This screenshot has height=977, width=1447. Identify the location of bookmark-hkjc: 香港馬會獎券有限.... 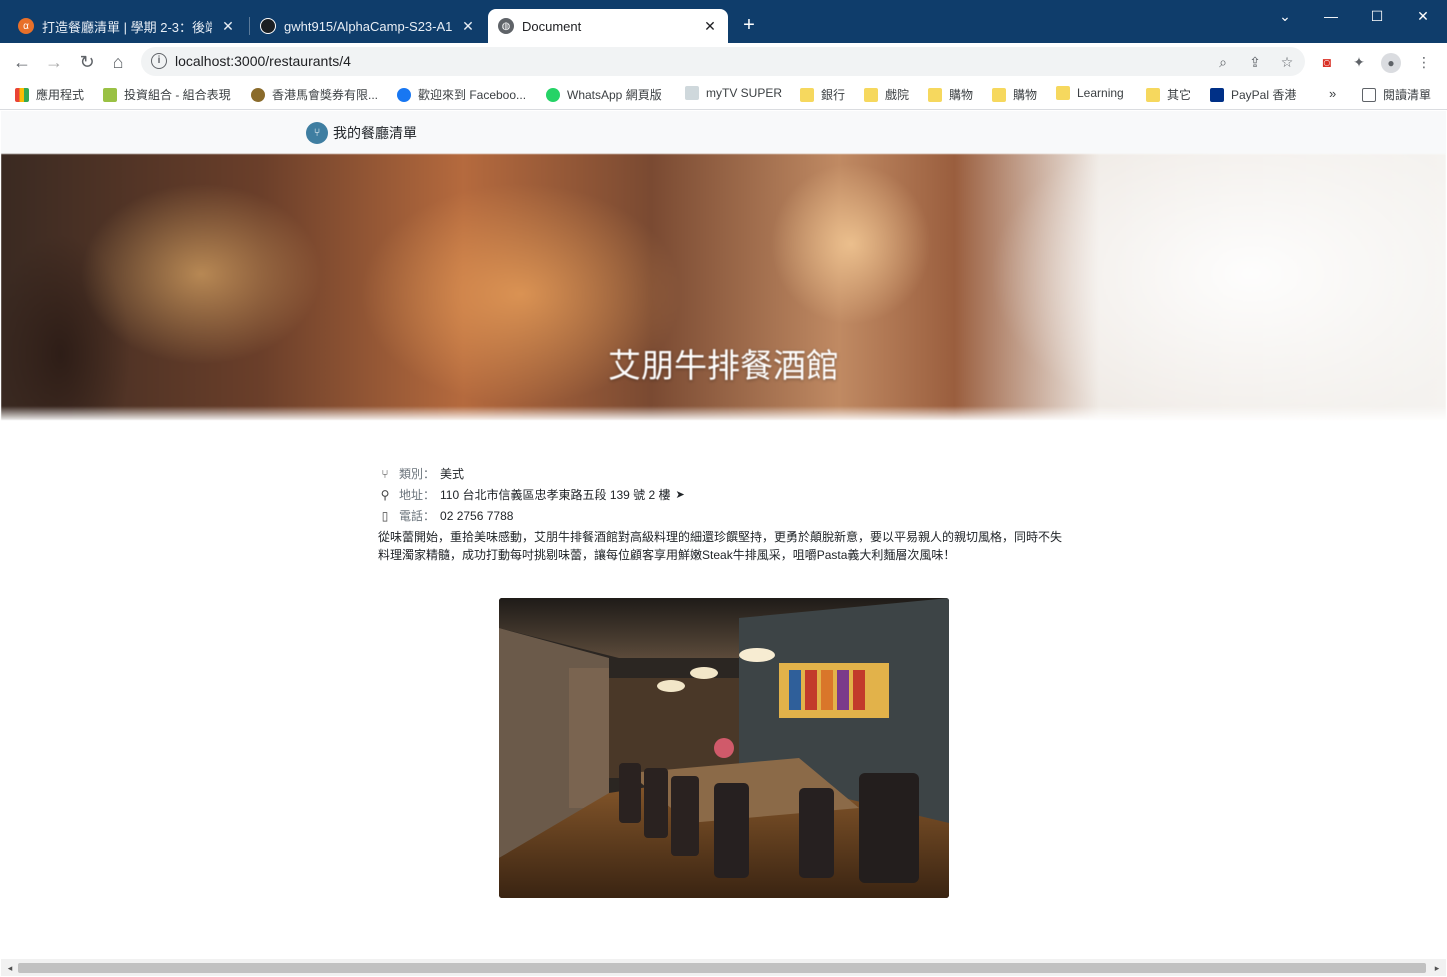
(314, 94).